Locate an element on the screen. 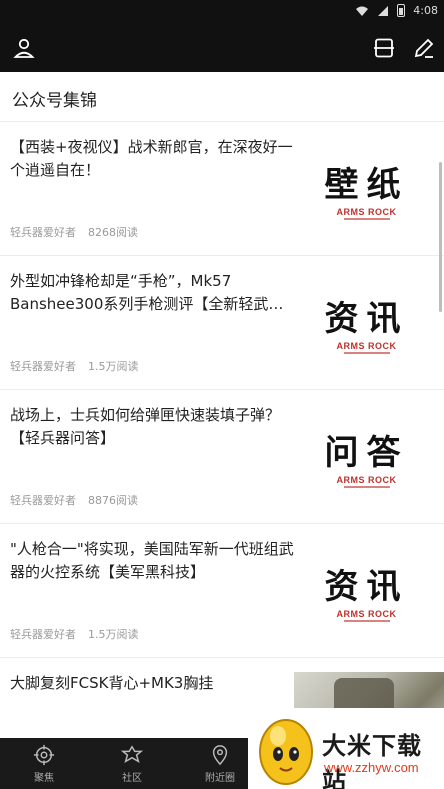 The width and height of the screenshot is (444, 789). article-thumbnail: 壁纸 ARMS ROCK is located at coordinates (366, 192).